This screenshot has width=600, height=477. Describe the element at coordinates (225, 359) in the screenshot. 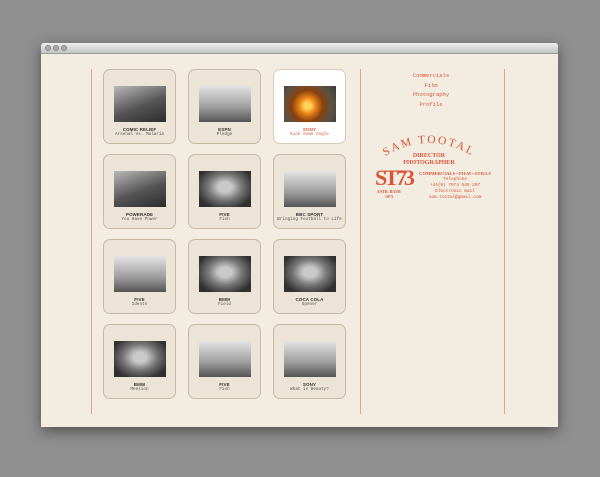

I see `rider-photo-icon` at that location.